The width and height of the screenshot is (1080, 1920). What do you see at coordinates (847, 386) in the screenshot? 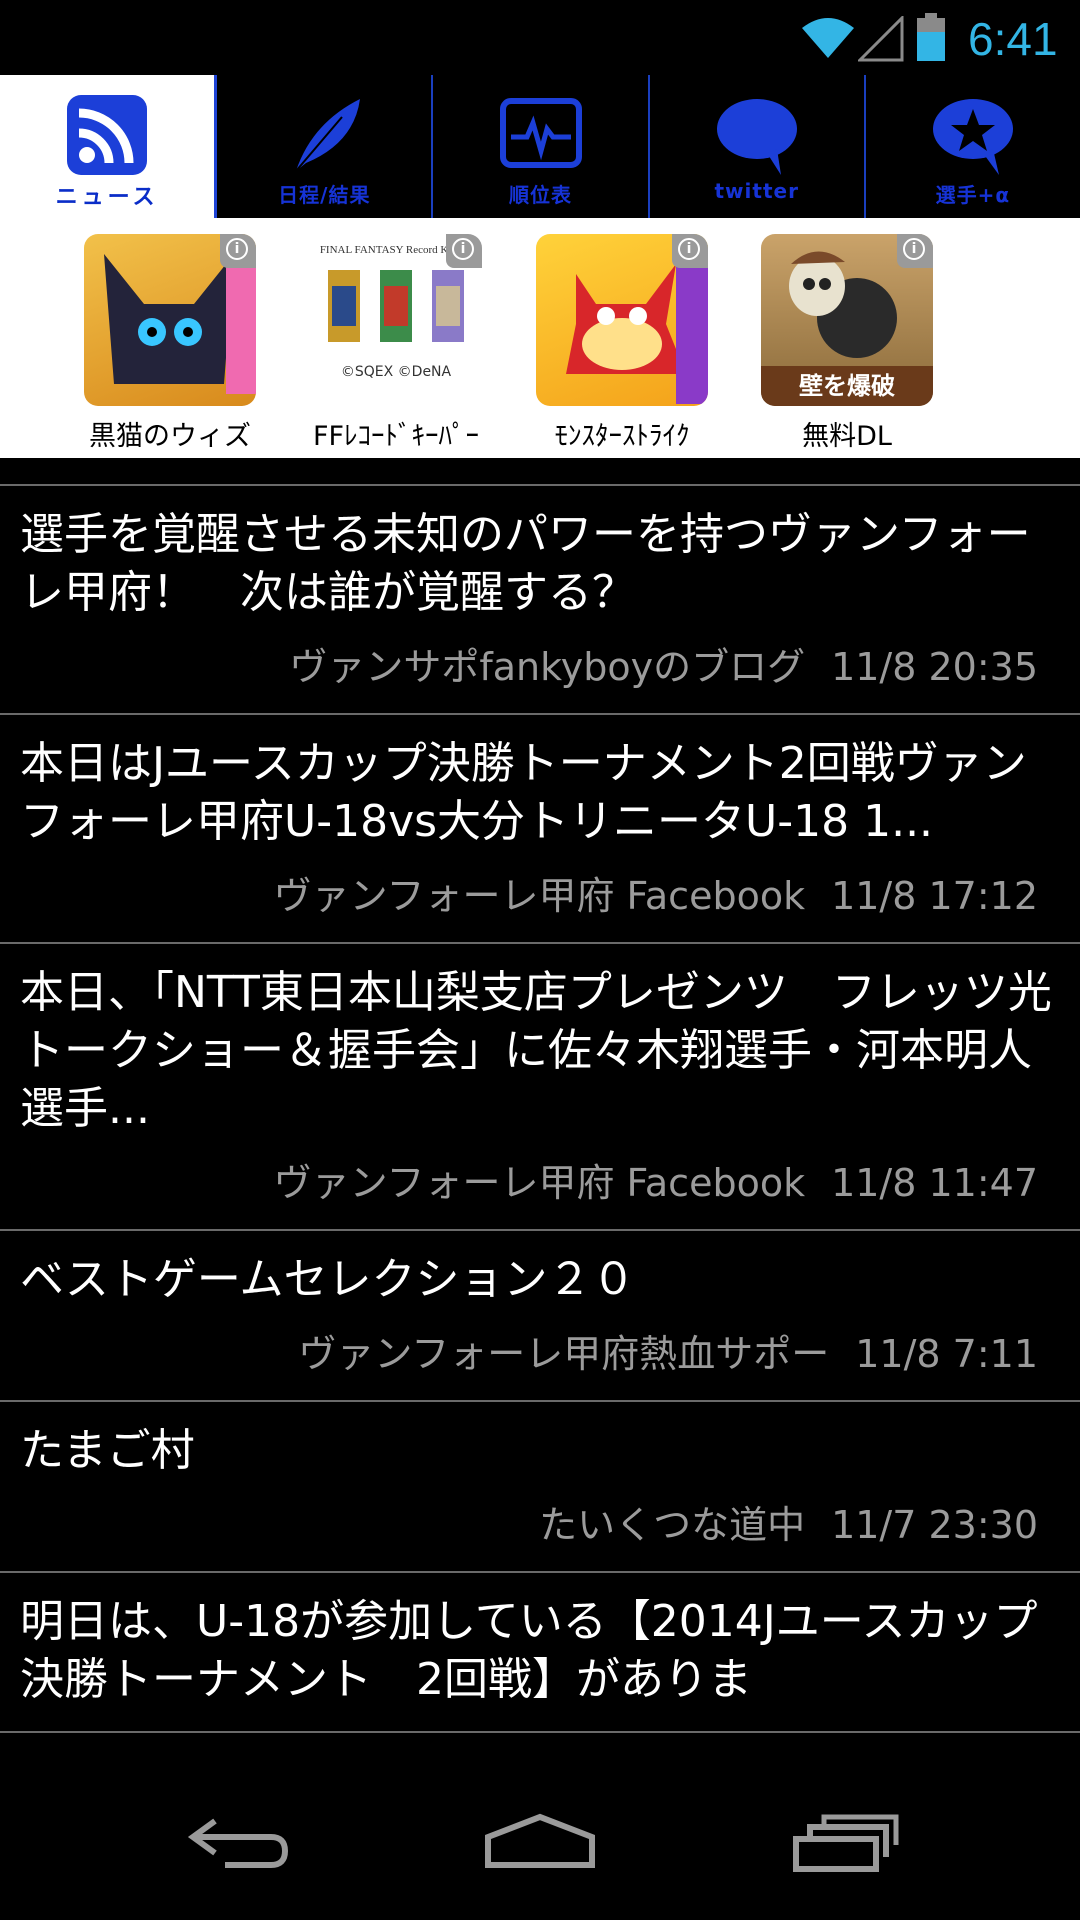
I see `ad-banner-text: 壁を爆破` at bounding box center [847, 386].